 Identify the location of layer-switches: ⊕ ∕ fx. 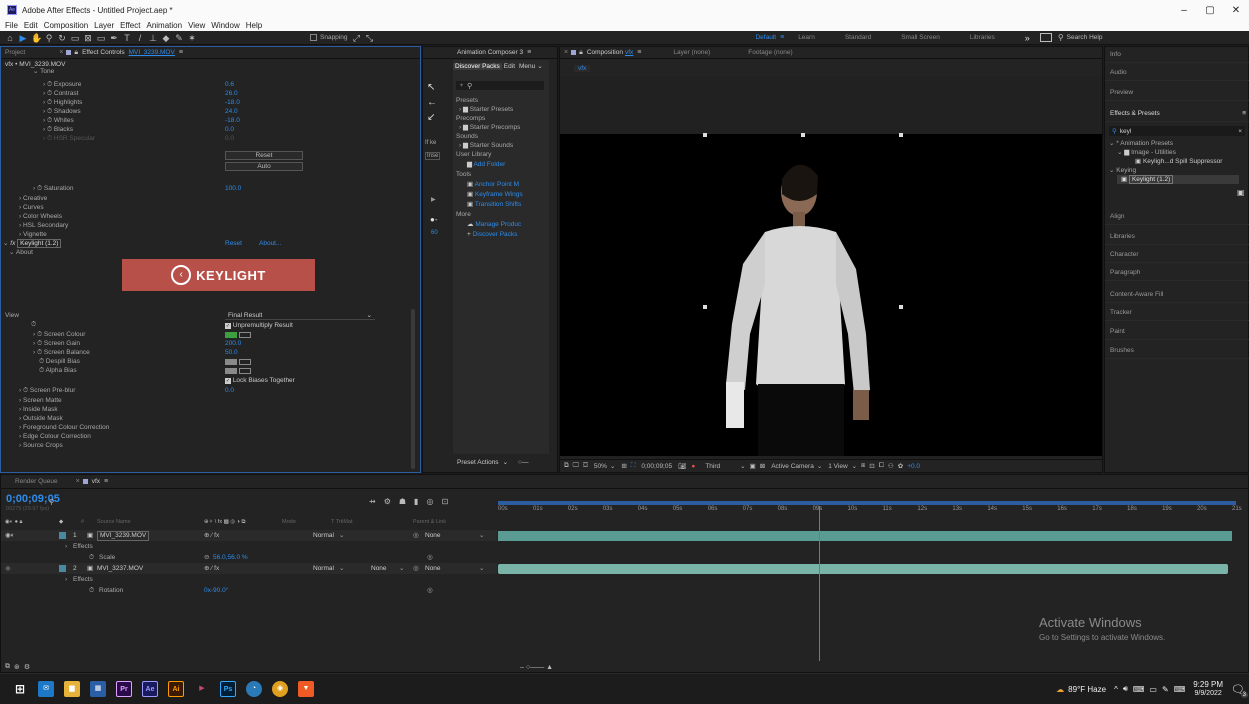
(211, 535).